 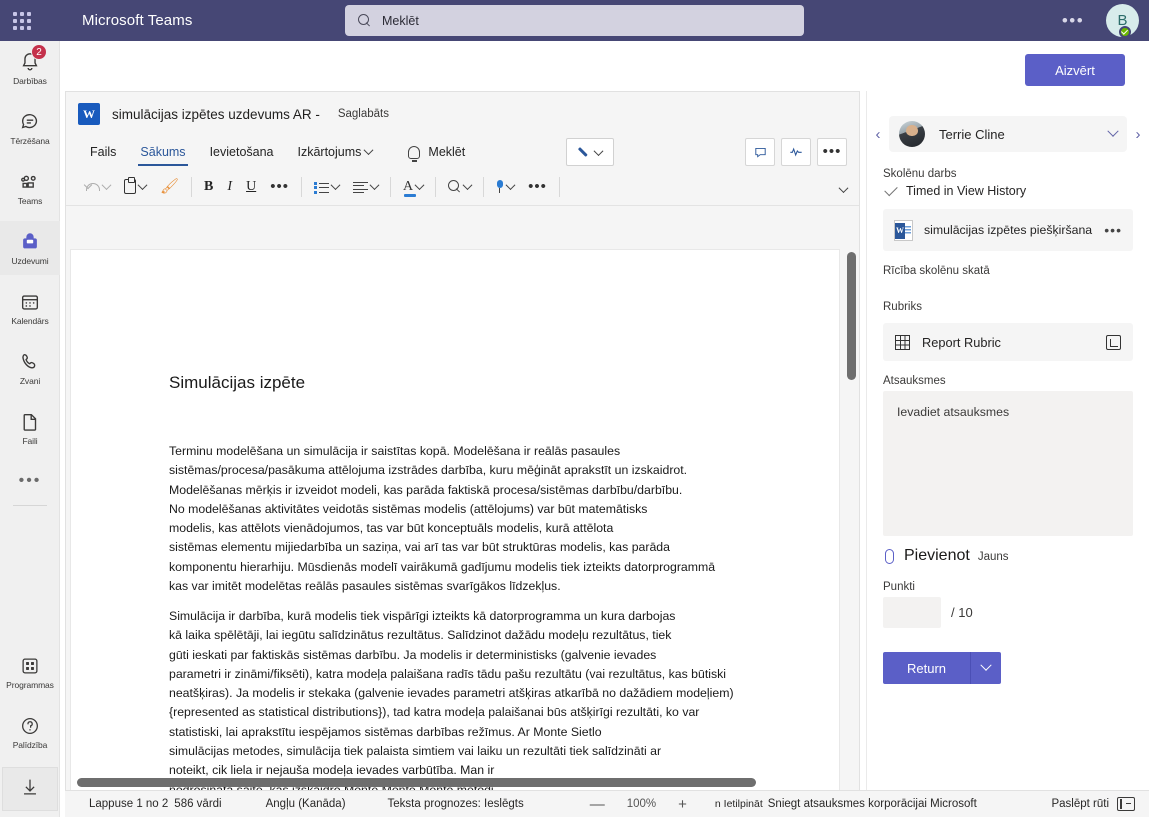 What do you see at coordinates (135, 187) in the screenshot?
I see `paste-button` at bounding box center [135, 187].